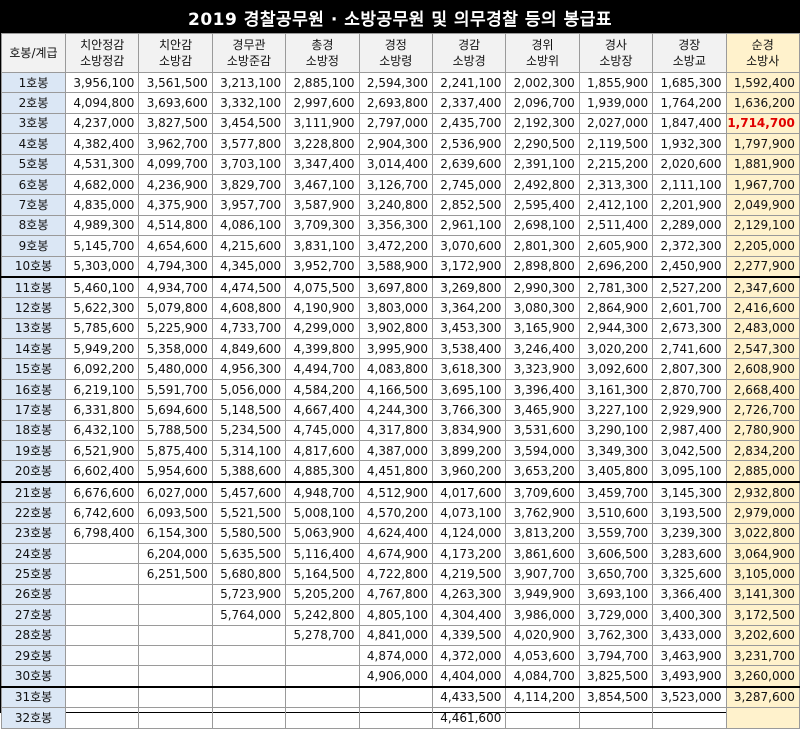  Describe the element at coordinates (33, 246) in the screenshot. I see `step-cell: 9호봉` at that location.